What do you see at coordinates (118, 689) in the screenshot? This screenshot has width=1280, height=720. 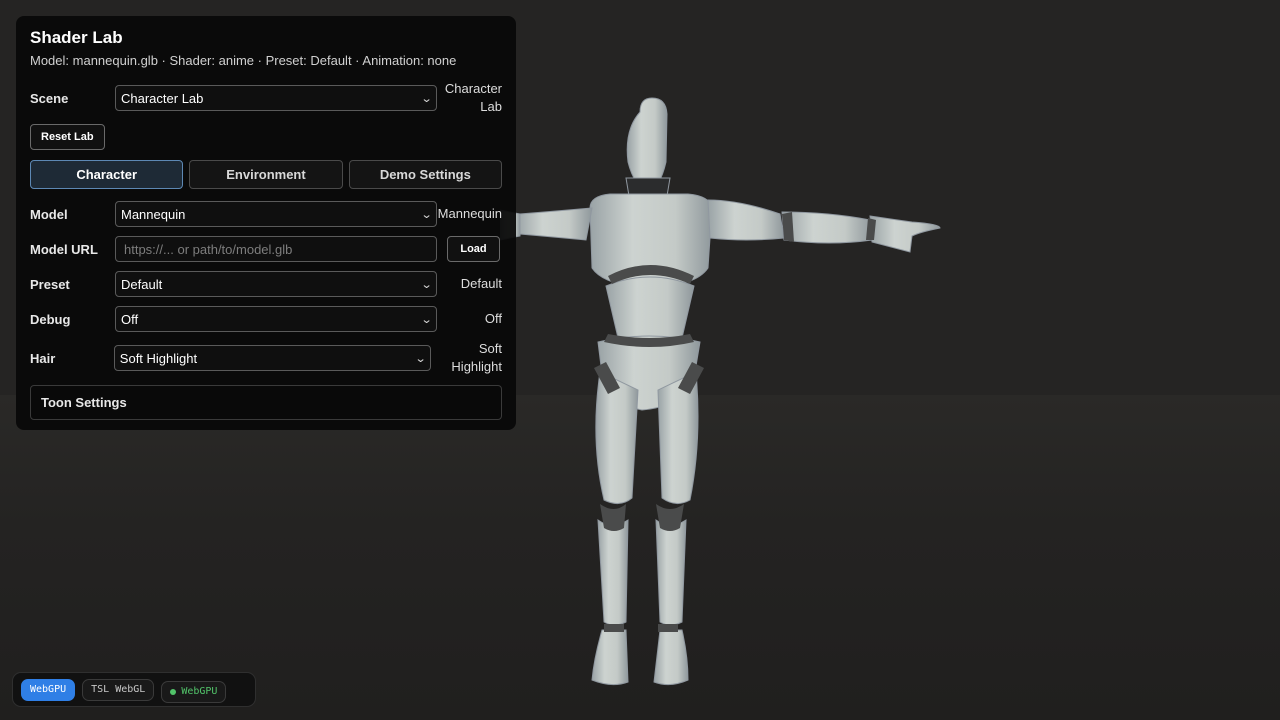 I see `tsl-webgl-renderer-button: TSL WebGL` at bounding box center [118, 689].